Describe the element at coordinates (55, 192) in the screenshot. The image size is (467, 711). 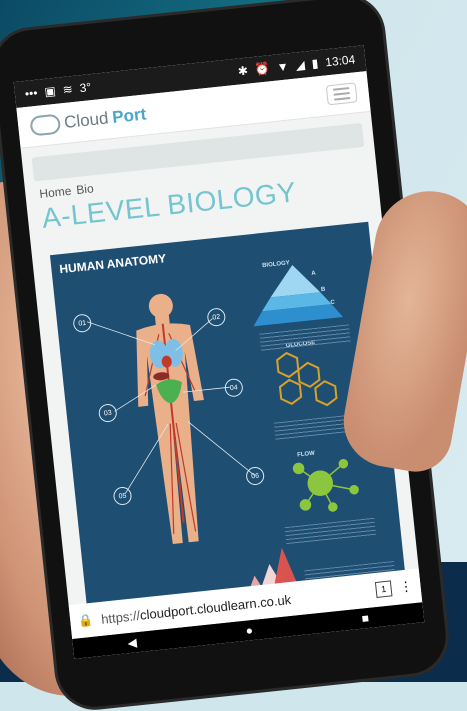
I see `breadcrumb-home: Home` at that location.